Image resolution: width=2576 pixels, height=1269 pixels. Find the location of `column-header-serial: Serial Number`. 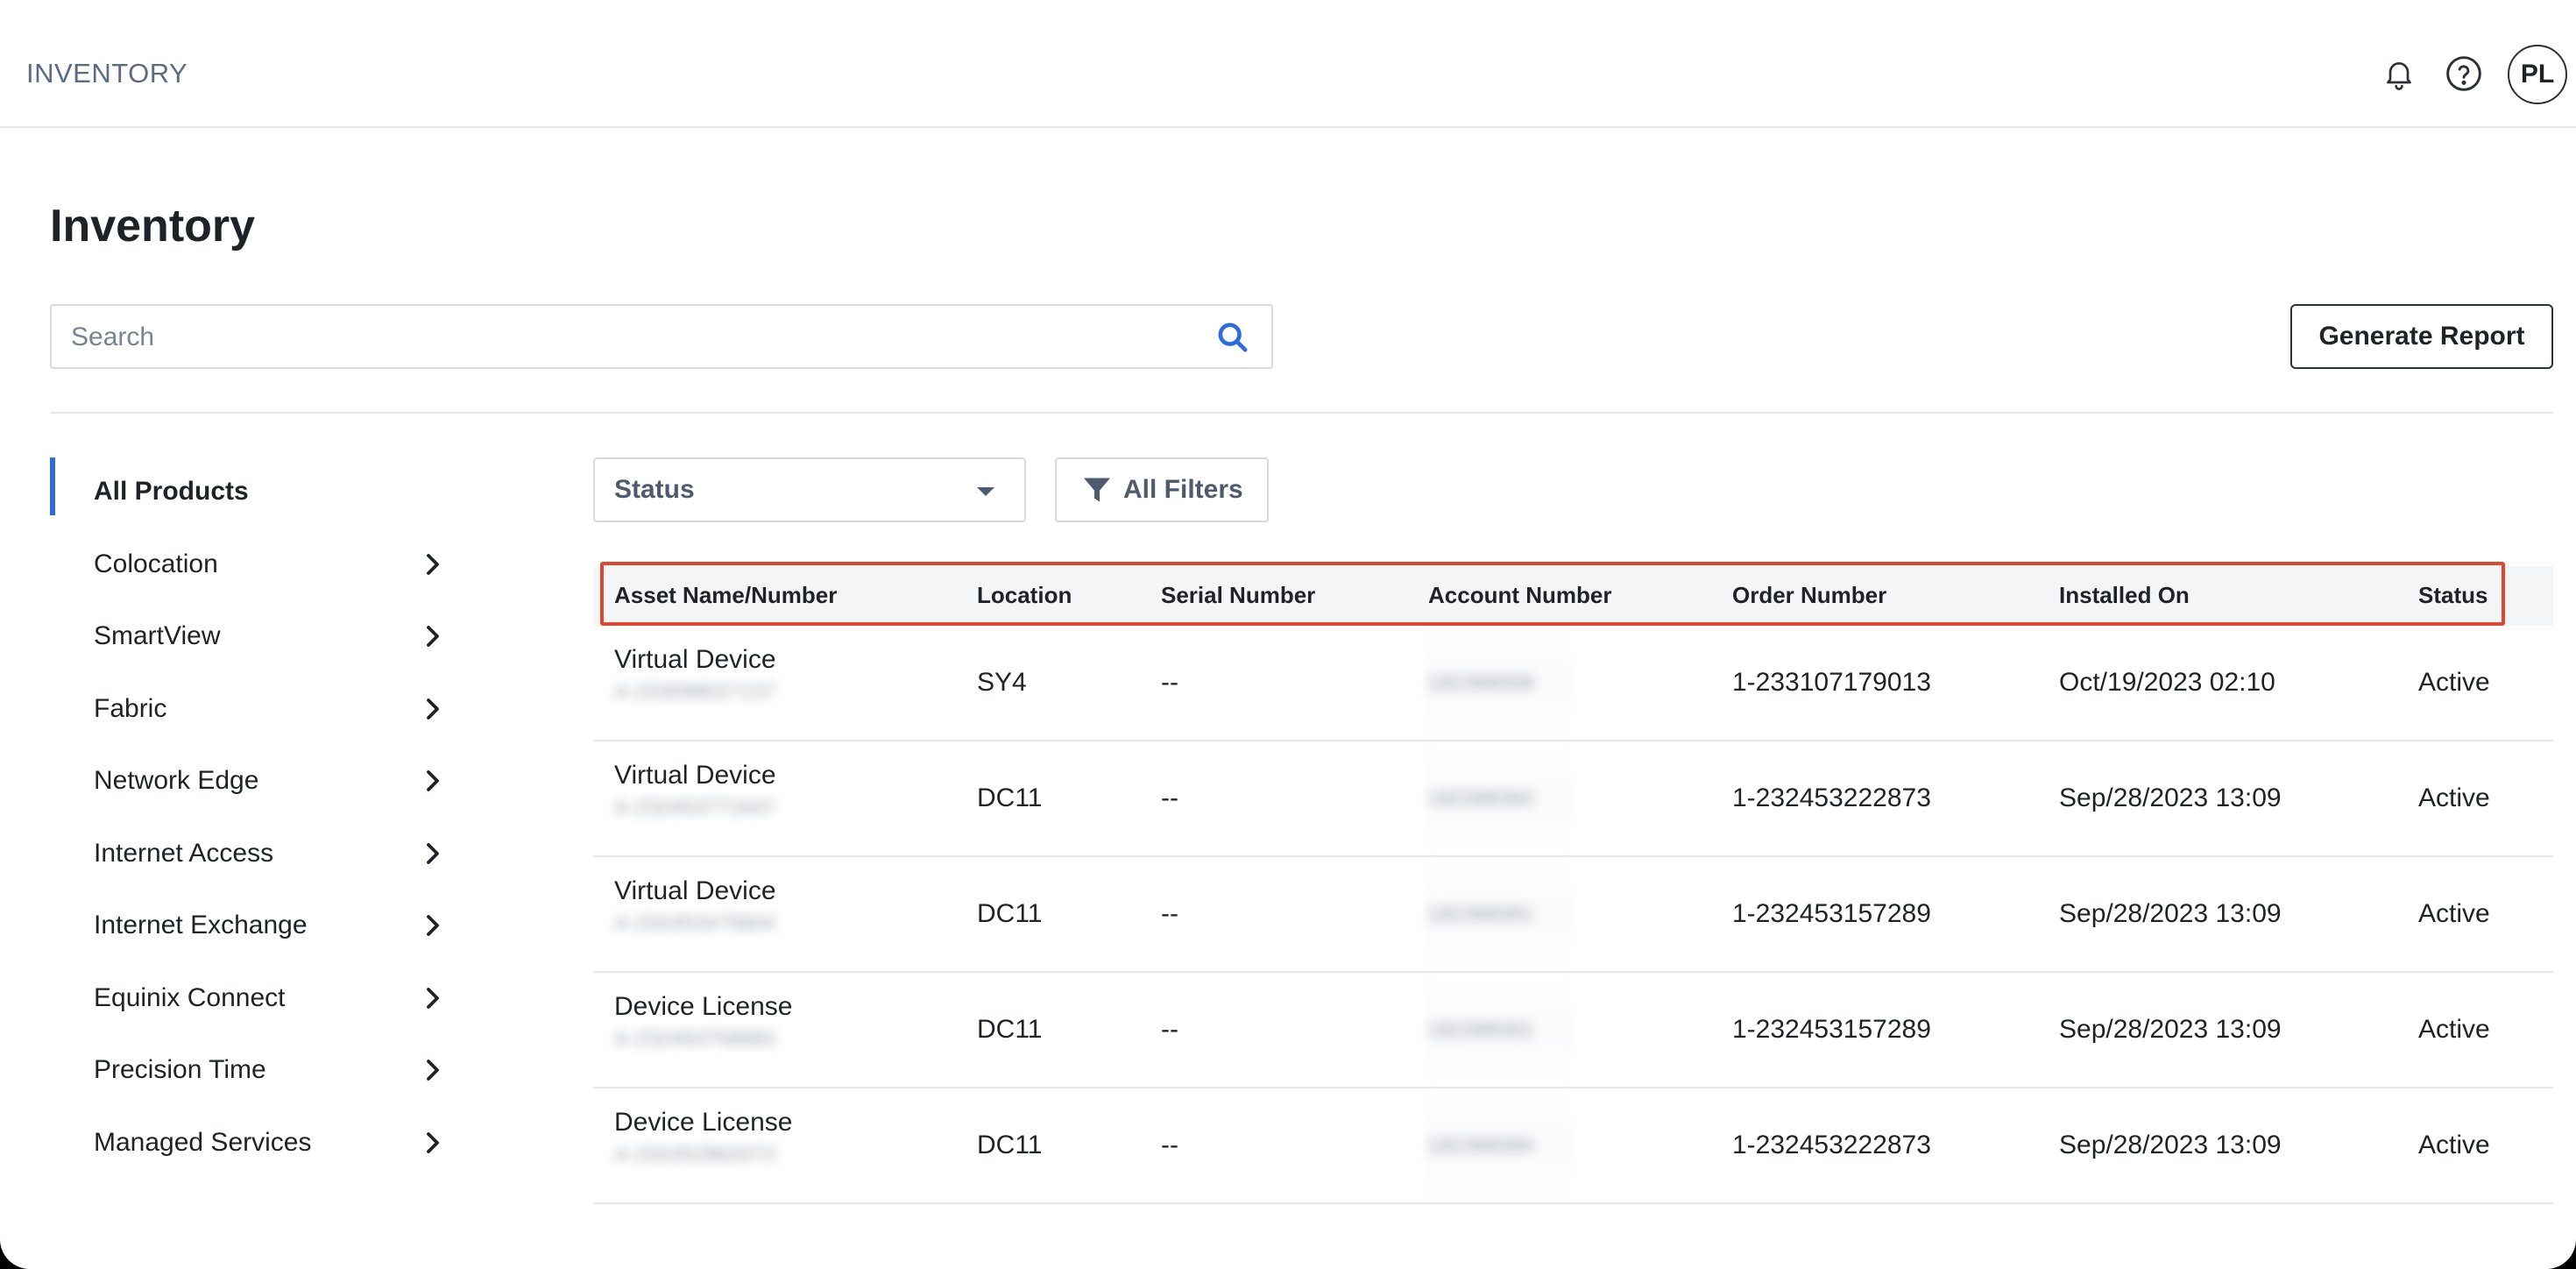

column-header-serial: Serial Number is located at coordinates (1238, 596).